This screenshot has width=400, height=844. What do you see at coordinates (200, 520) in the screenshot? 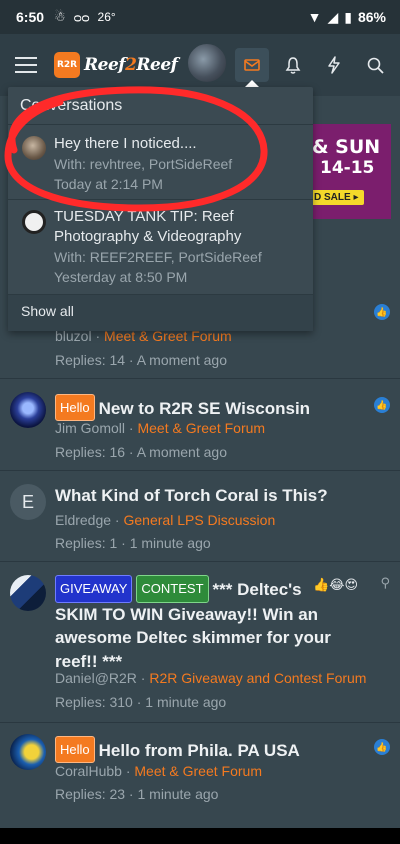
I see `thread-forum: General LPS Discussion` at bounding box center [200, 520].